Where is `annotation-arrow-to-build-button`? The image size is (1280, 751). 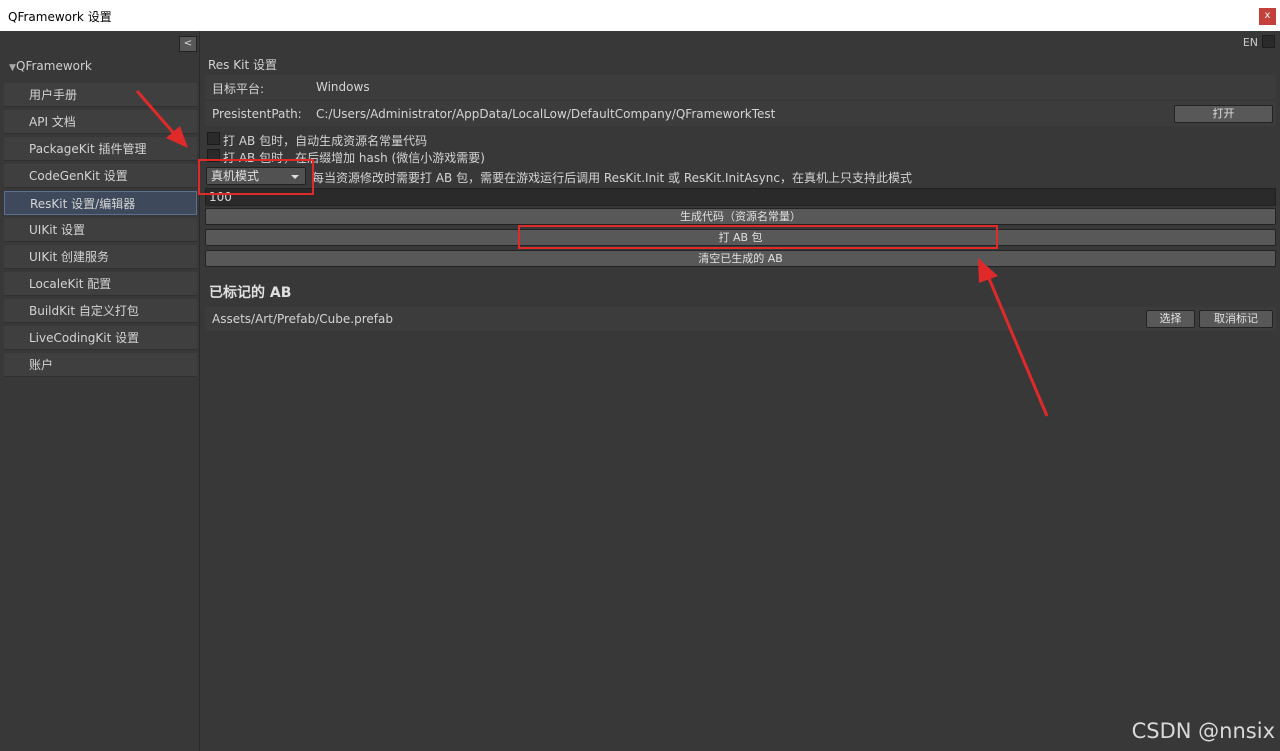 annotation-arrow-to-build-button is located at coordinates (1013, 337).